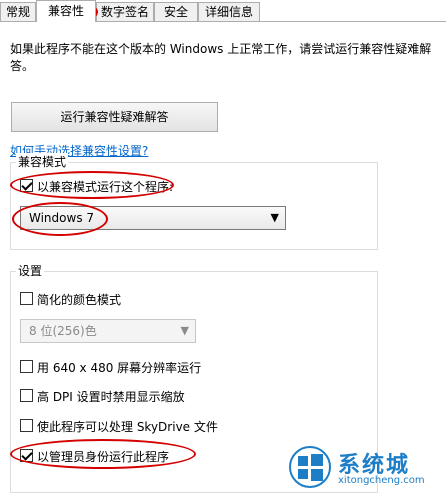 The image size is (446, 495). What do you see at coordinates (26, 425) in the screenshot?
I see `skydrive-checkbox` at bounding box center [26, 425].